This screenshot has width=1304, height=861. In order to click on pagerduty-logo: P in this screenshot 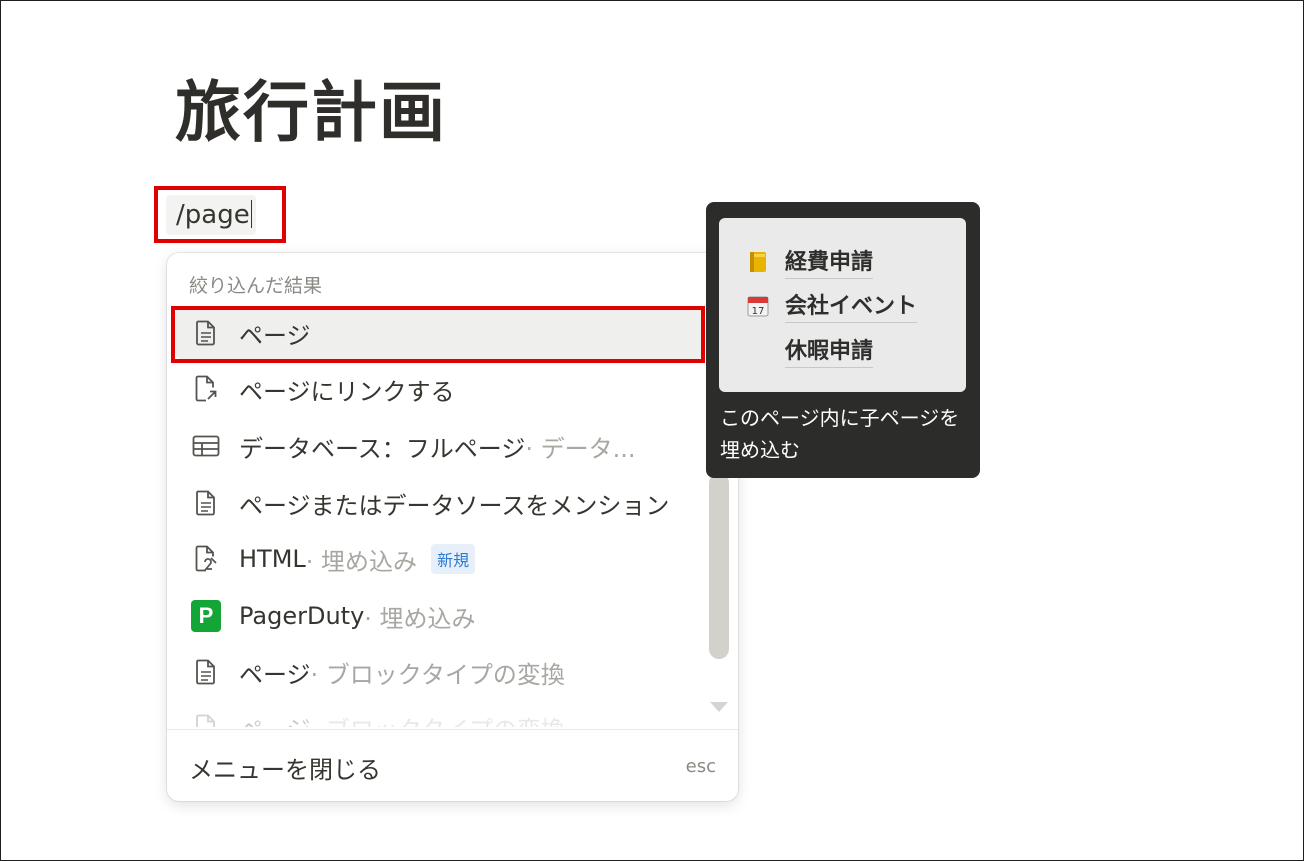, I will do `click(206, 616)`.